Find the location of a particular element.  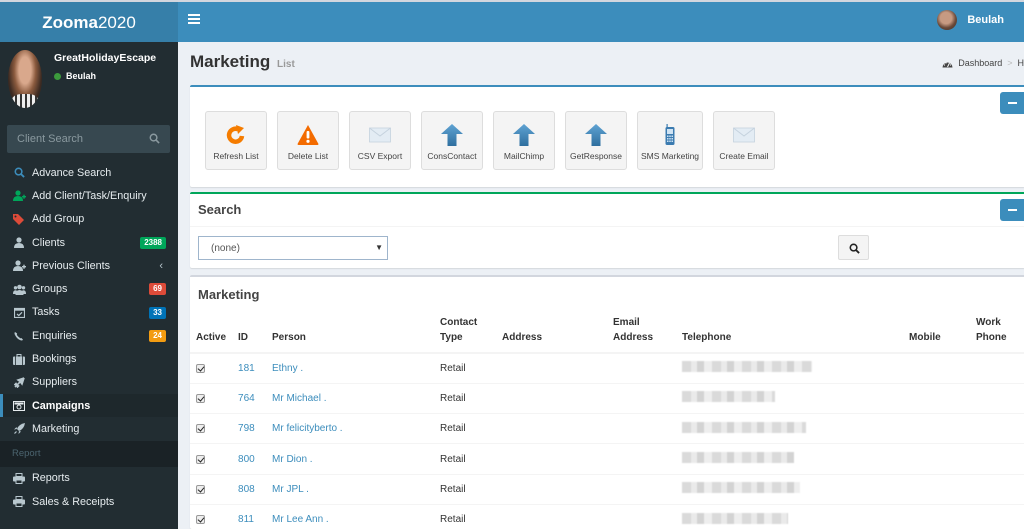

phone-icon is located at coordinates (19, 335).